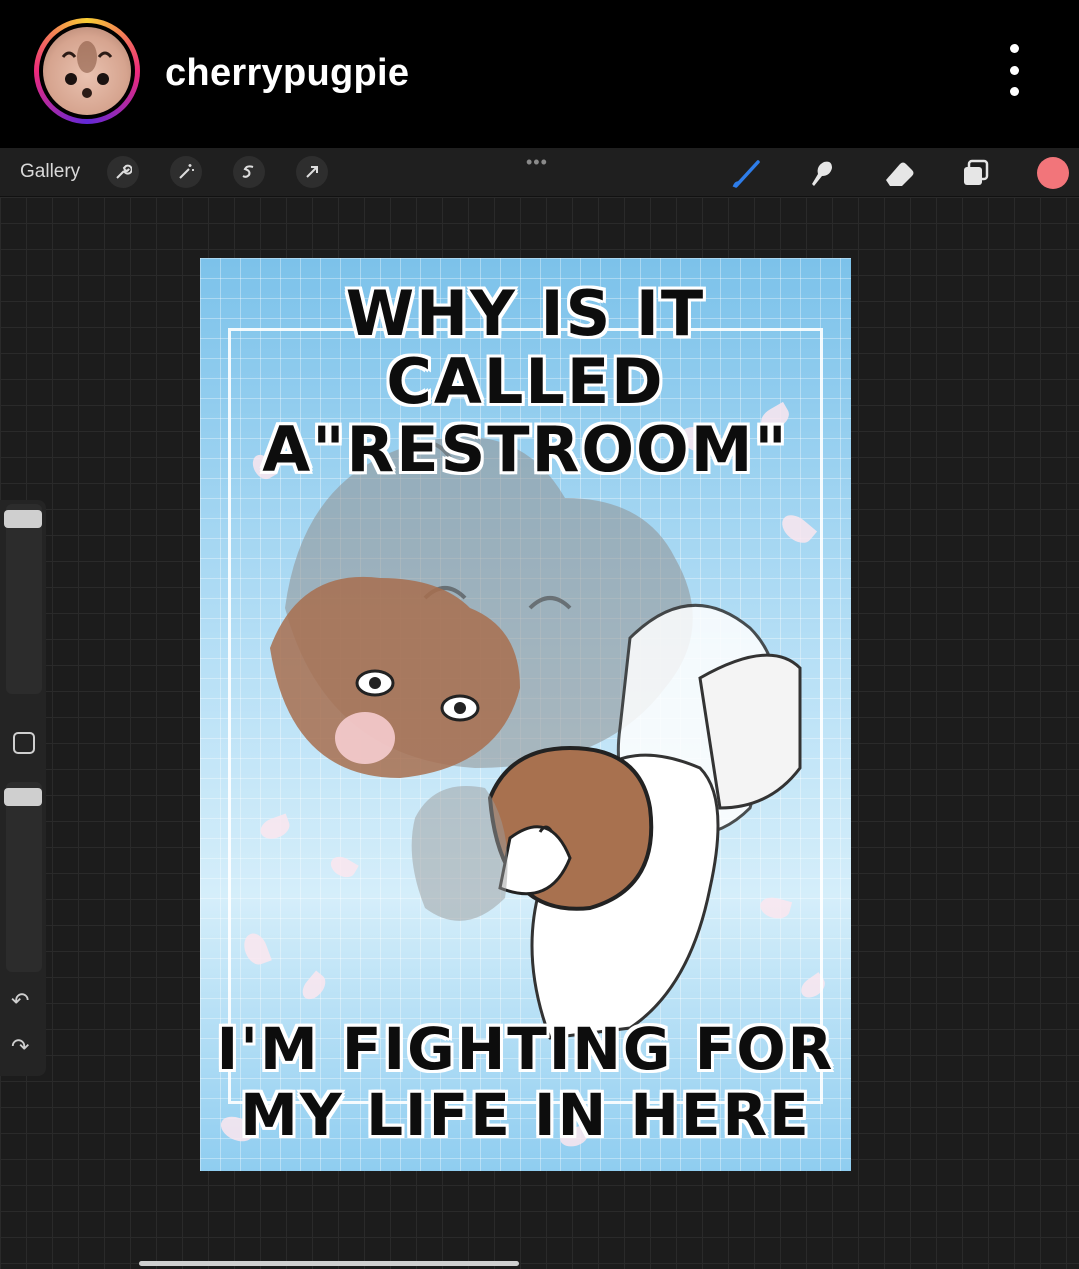 The image size is (1079, 1269). Describe the element at coordinates (537, 162) in the screenshot. I see `more-dots-icon: •••` at that location.